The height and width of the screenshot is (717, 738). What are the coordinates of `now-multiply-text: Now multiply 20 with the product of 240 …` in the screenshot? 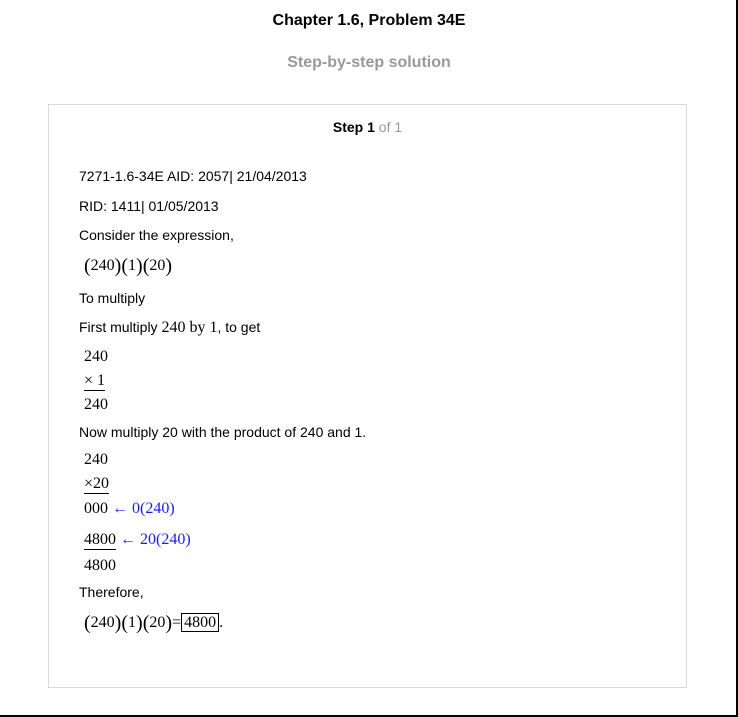 It's located at (223, 432).